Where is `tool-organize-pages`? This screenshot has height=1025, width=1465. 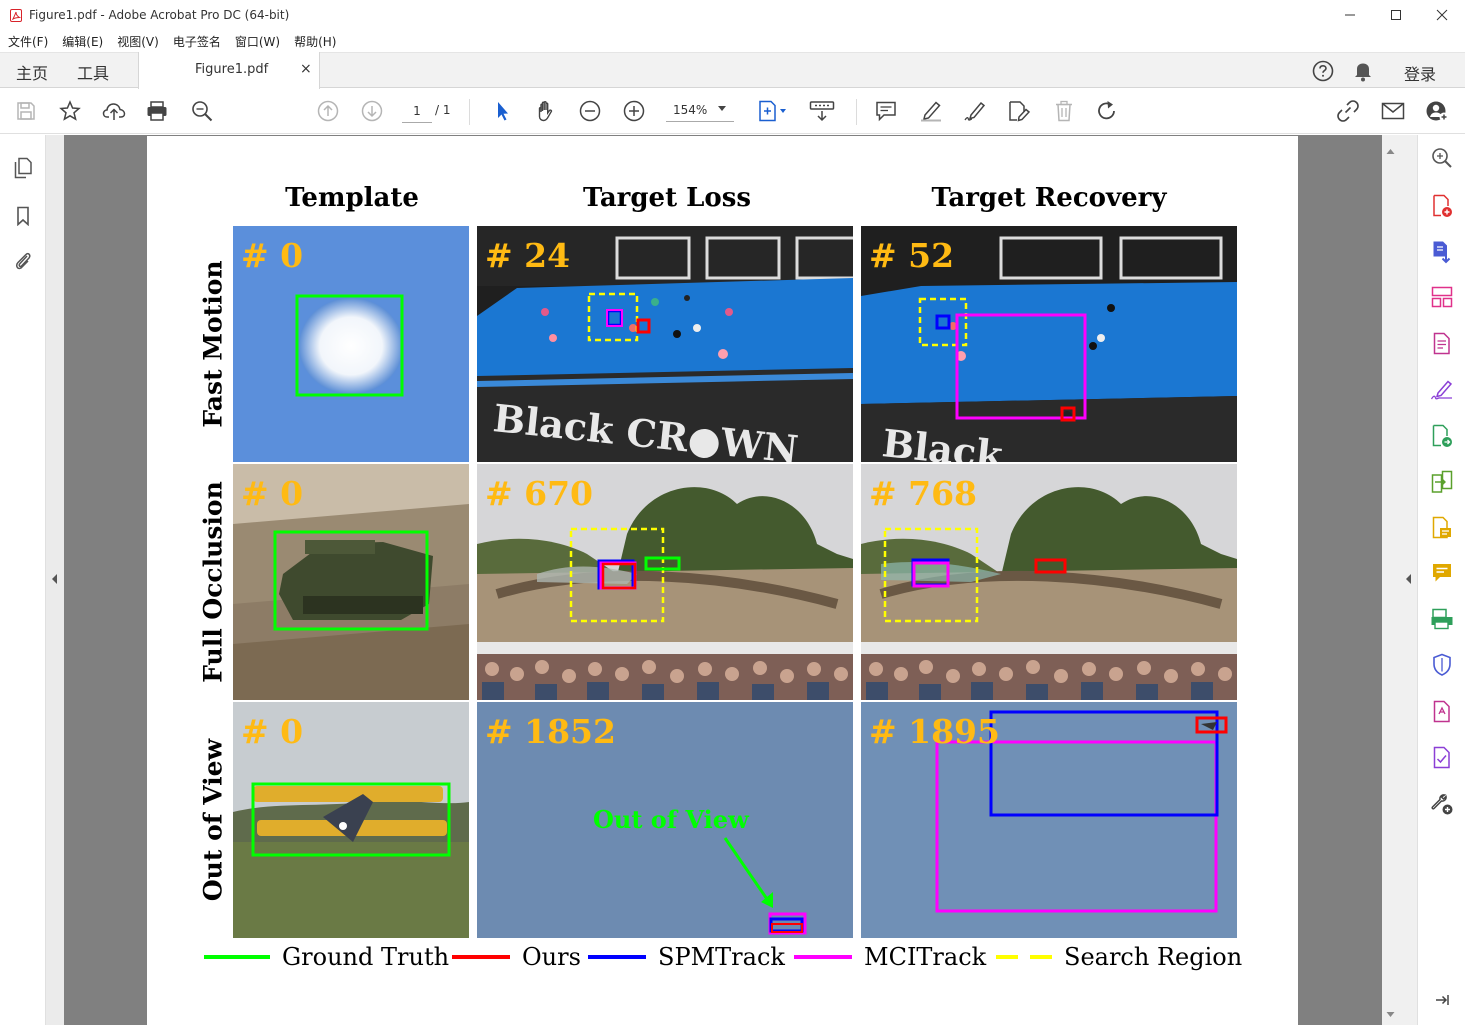
tool-organize-pages is located at coordinates (1442, 297).